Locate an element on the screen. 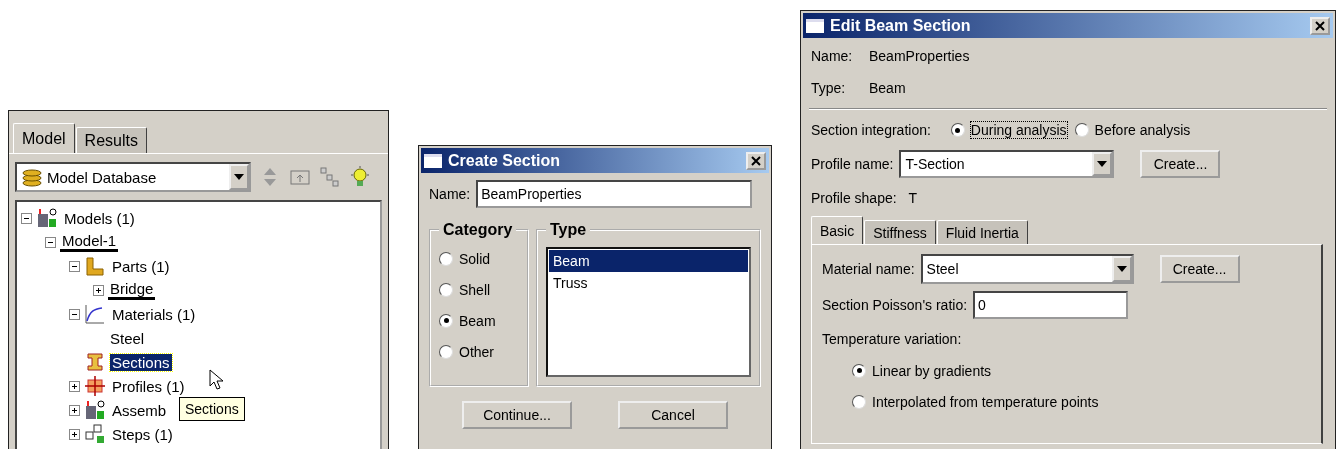 The width and height of the screenshot is (1343, 449). field-label: Temperature variation: is located at coordinates (892, 339).